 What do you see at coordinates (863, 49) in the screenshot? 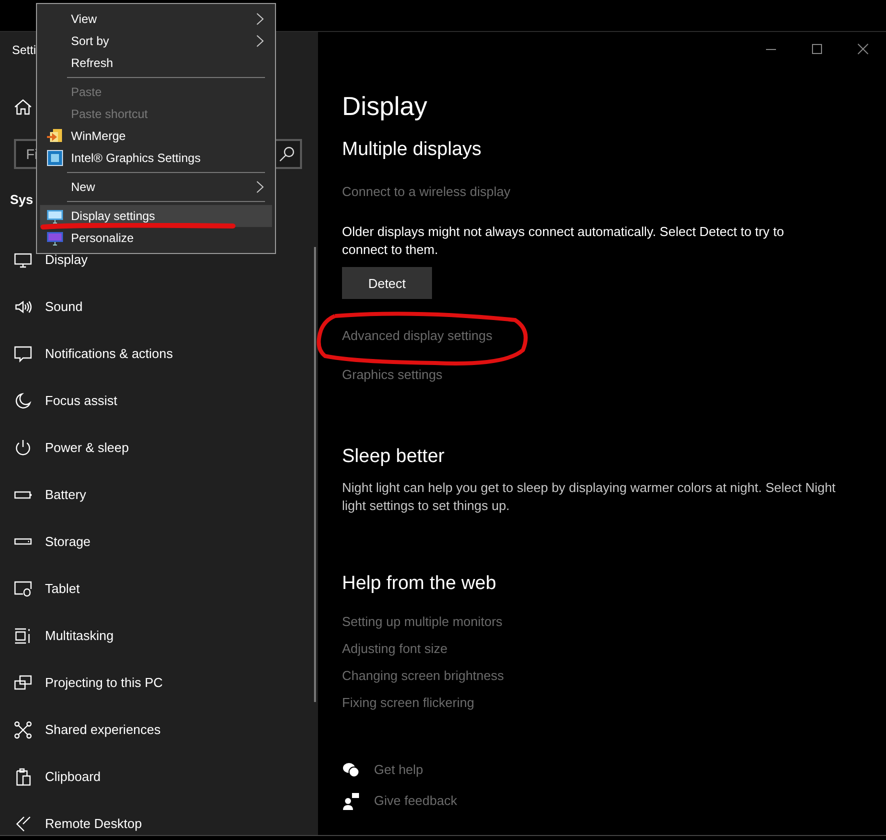
I see `close-icon` at bounding box center [863, 49].